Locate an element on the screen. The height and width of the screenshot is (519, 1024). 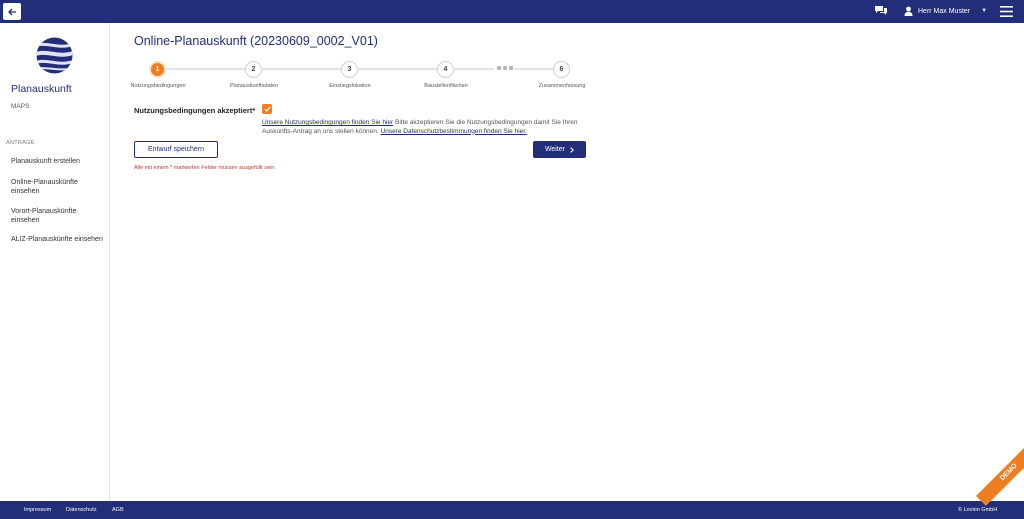
footer-link-datenschutz: Datenschutz is located at coordinates (81, 510).